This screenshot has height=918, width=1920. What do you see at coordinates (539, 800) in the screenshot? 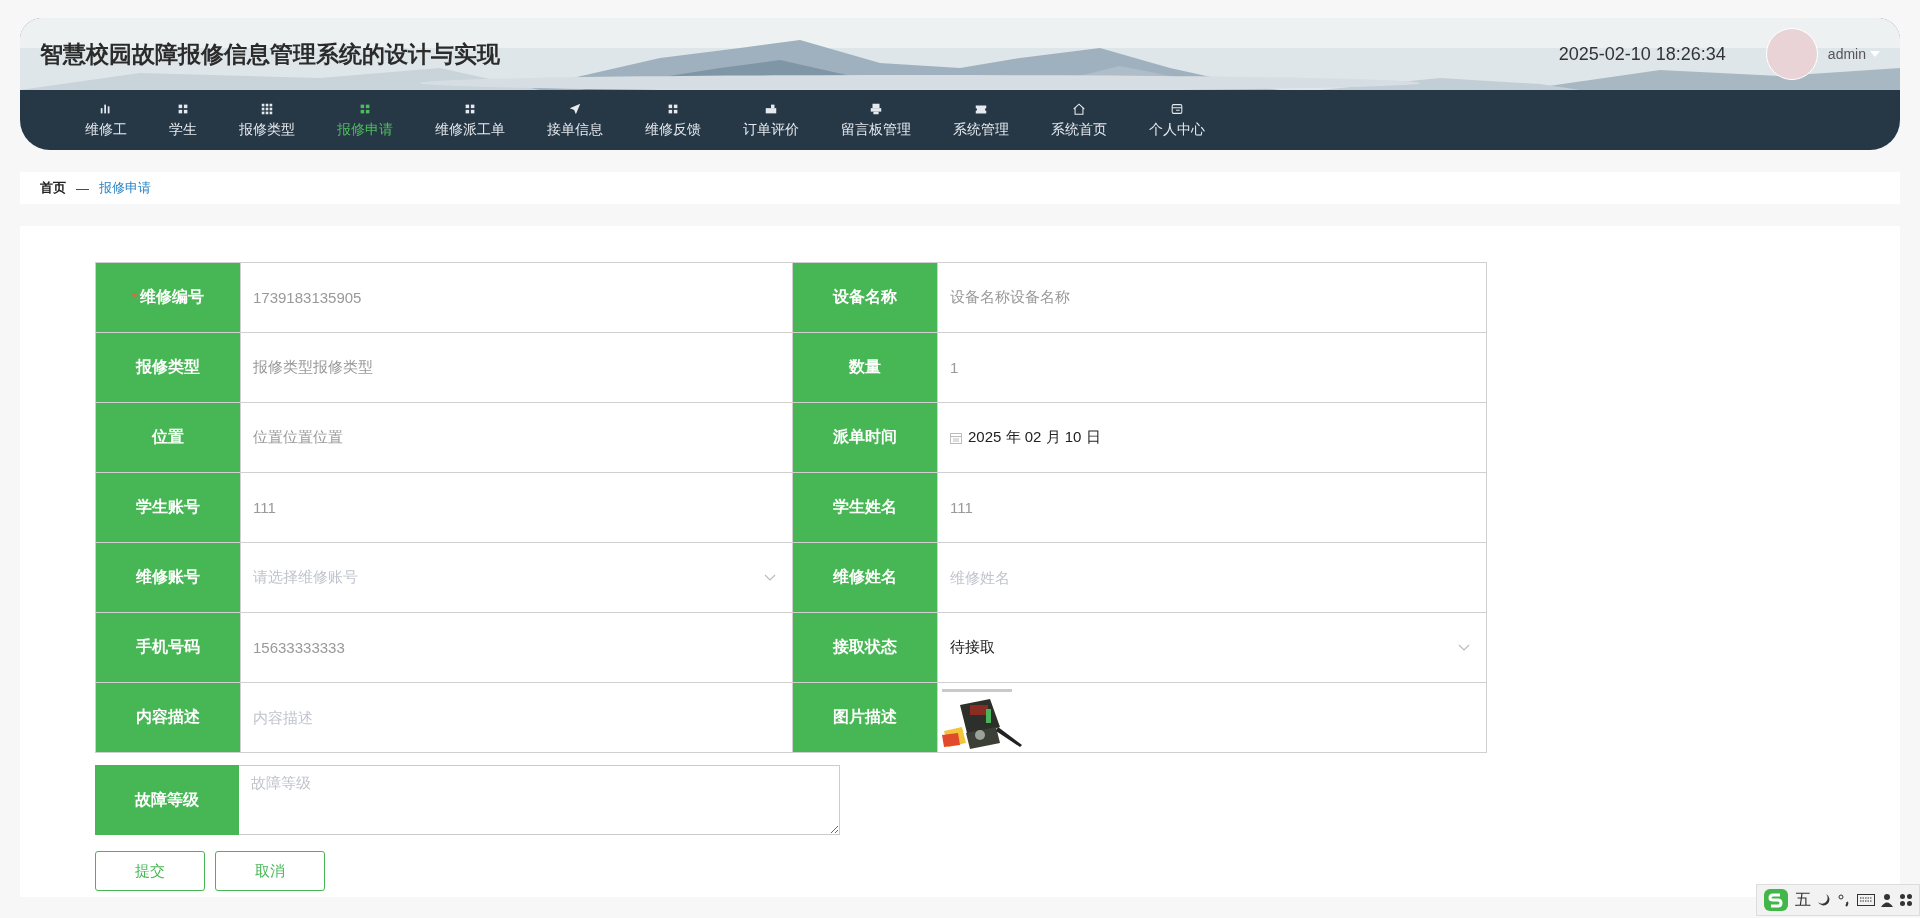
I see `textarea-field: 故障等级` at bounding box center [539, 800].